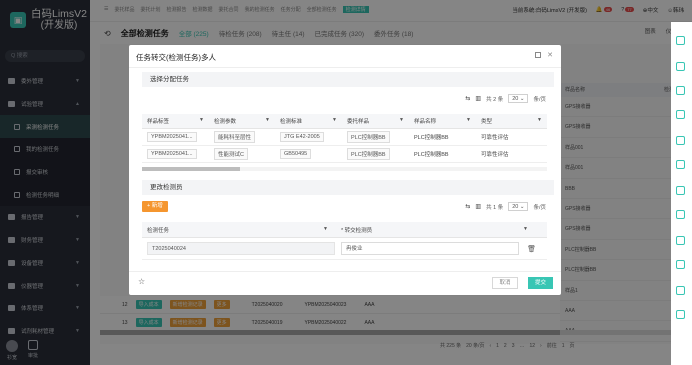  Describe the element at coordinates (358, 122) in the screenshot. I see `column-label: 委托样品` at that location.